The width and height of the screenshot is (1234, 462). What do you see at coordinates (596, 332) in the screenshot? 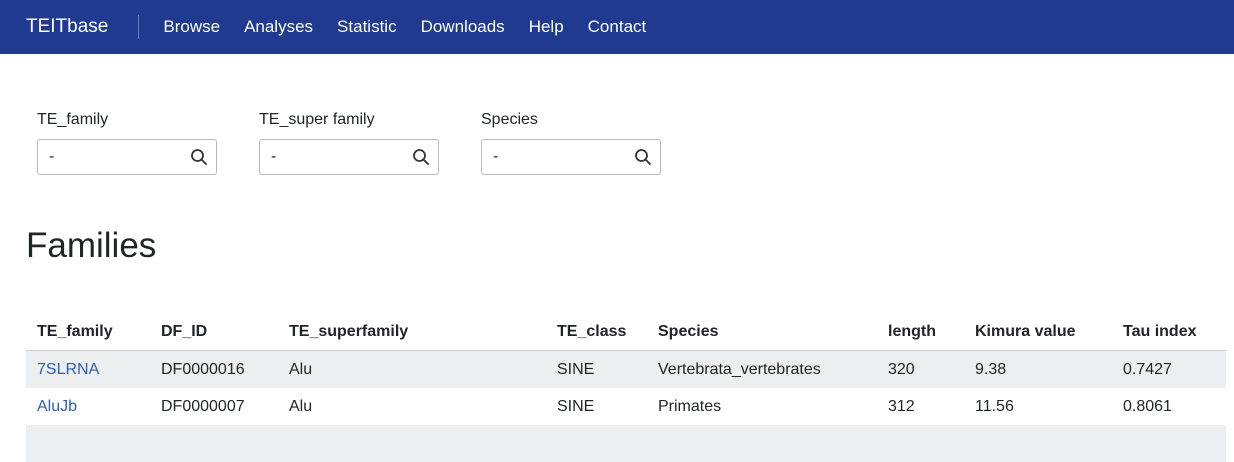
I see `column-header: TE_class` at bounding box center [596, 332].